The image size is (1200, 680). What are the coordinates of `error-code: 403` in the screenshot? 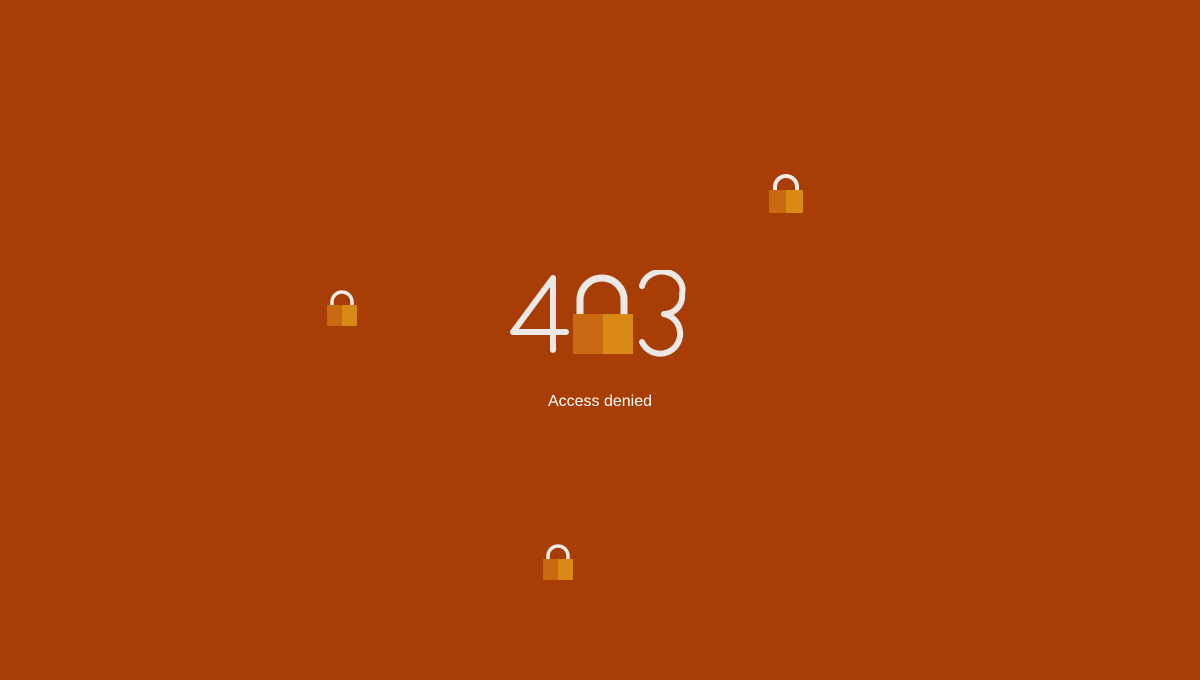 It's located at (600, 315).